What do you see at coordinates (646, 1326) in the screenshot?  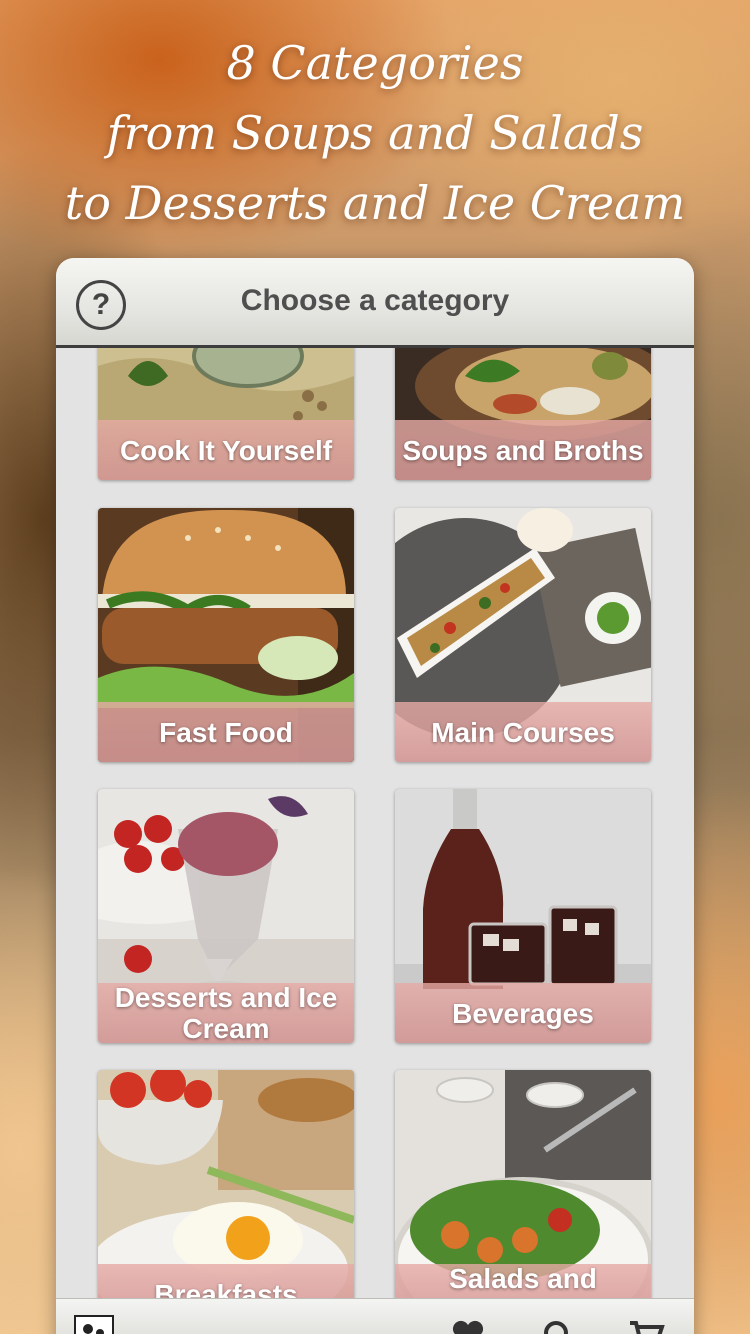 I see `cart-icon` at bounding box center [646, 1326].